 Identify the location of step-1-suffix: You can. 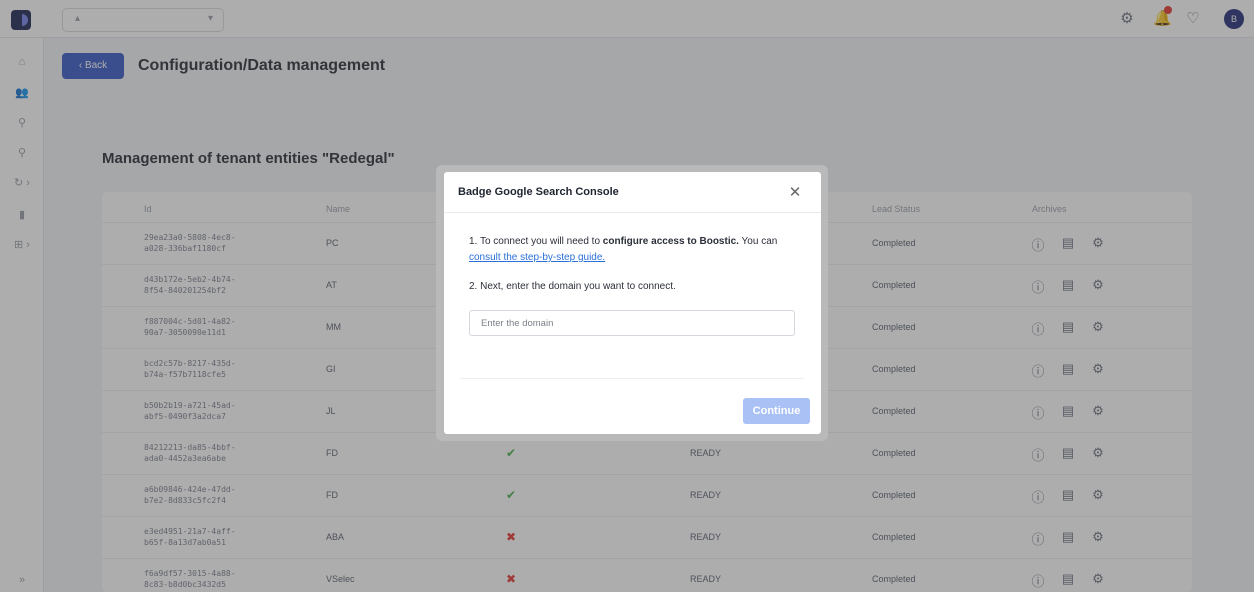
(758, 241).